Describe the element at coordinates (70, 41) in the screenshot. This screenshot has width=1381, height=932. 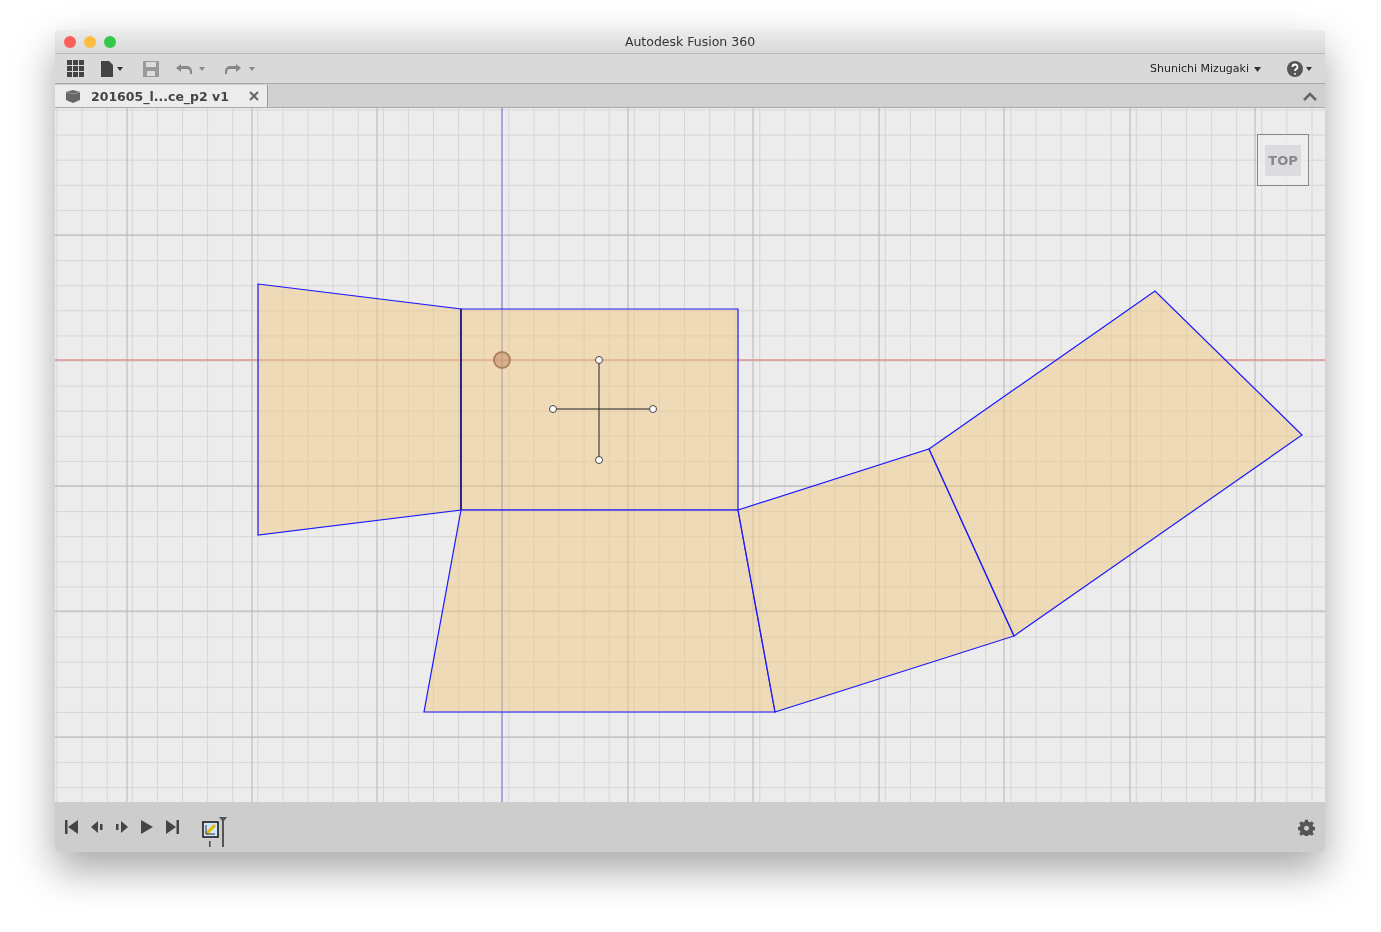
I see `close-button` at that location.